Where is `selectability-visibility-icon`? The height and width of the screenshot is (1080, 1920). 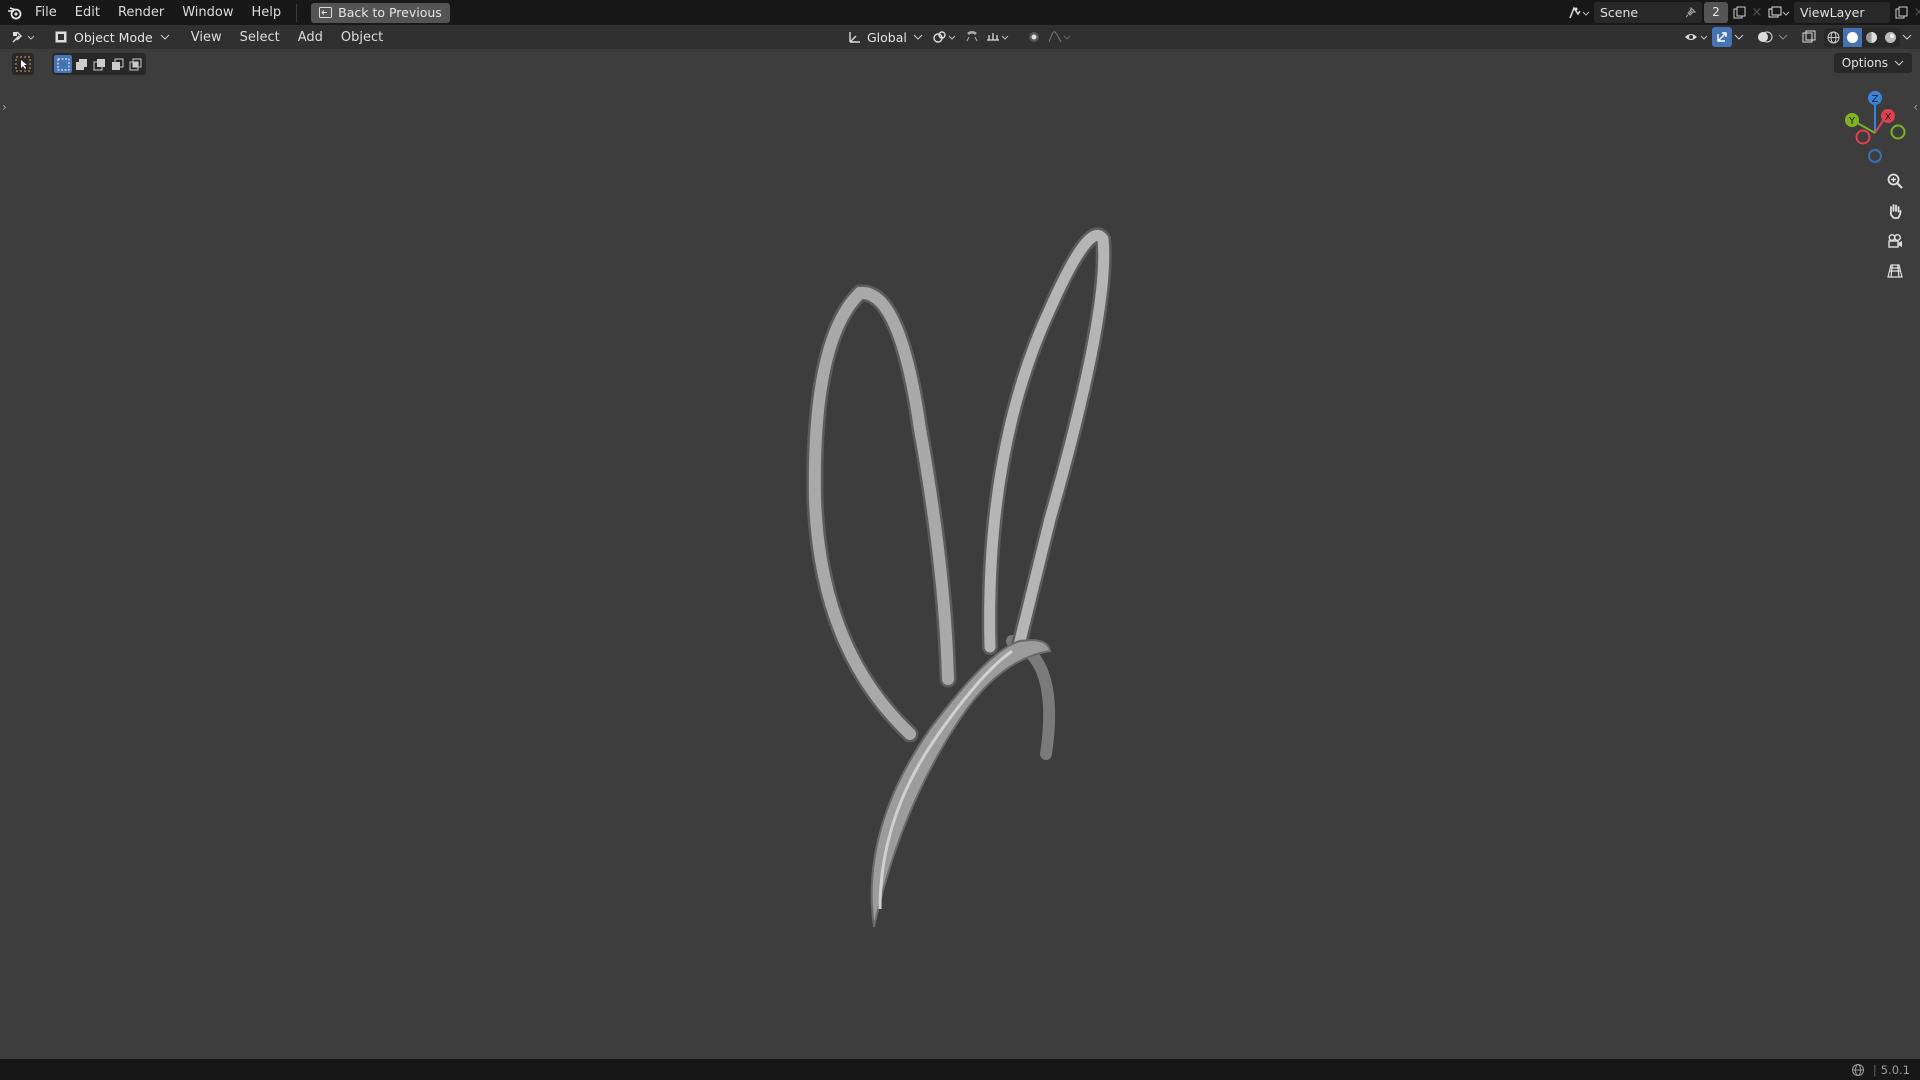
selectability-visibility-icon is located at coordinates (1697, 37).